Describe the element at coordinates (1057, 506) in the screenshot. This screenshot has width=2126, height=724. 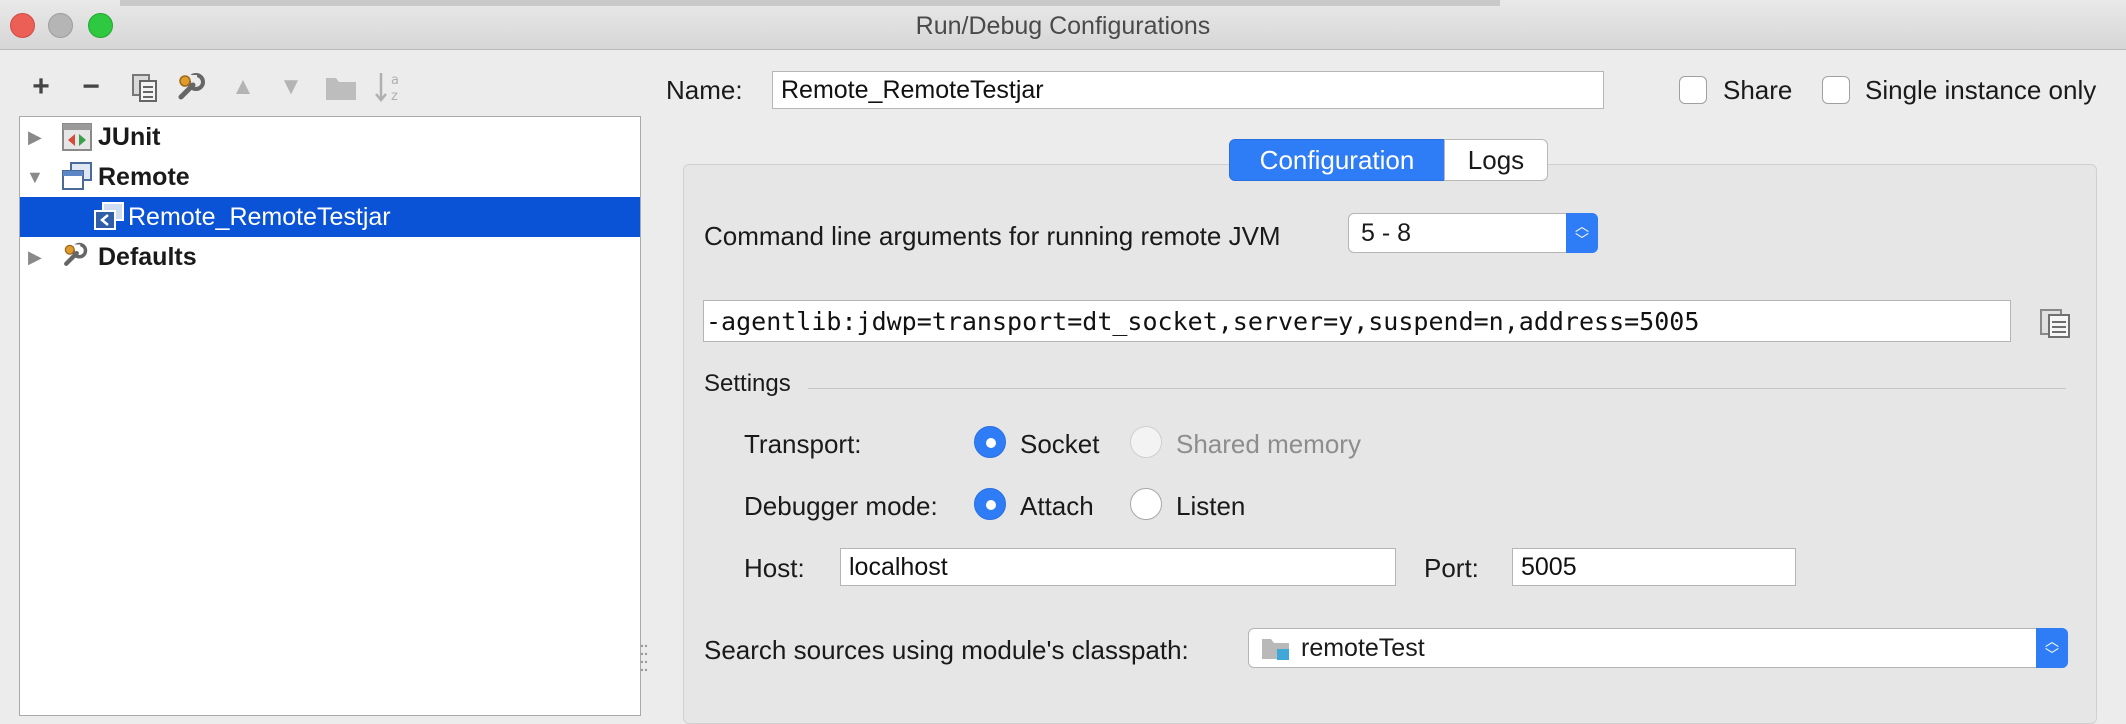
I see `debugger-attach-label: Attach` at that location.